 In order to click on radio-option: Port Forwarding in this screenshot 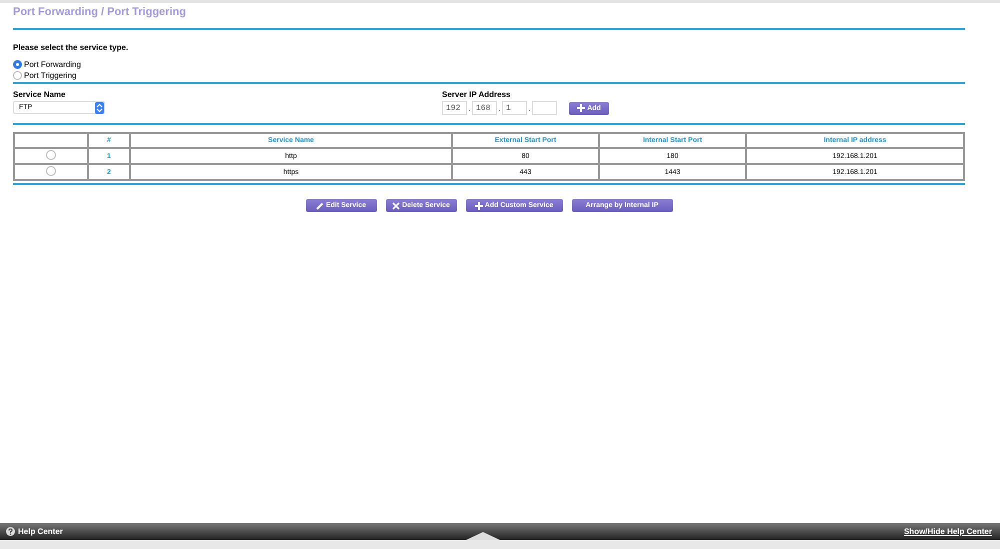, I will do `click(47, 64)`.